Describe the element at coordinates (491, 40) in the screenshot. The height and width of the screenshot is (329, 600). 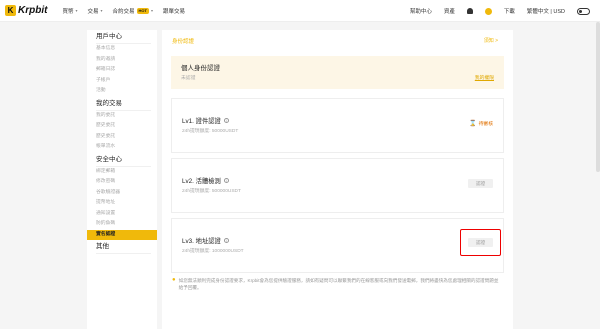
I see `notice-link: 須知 >` at that location.